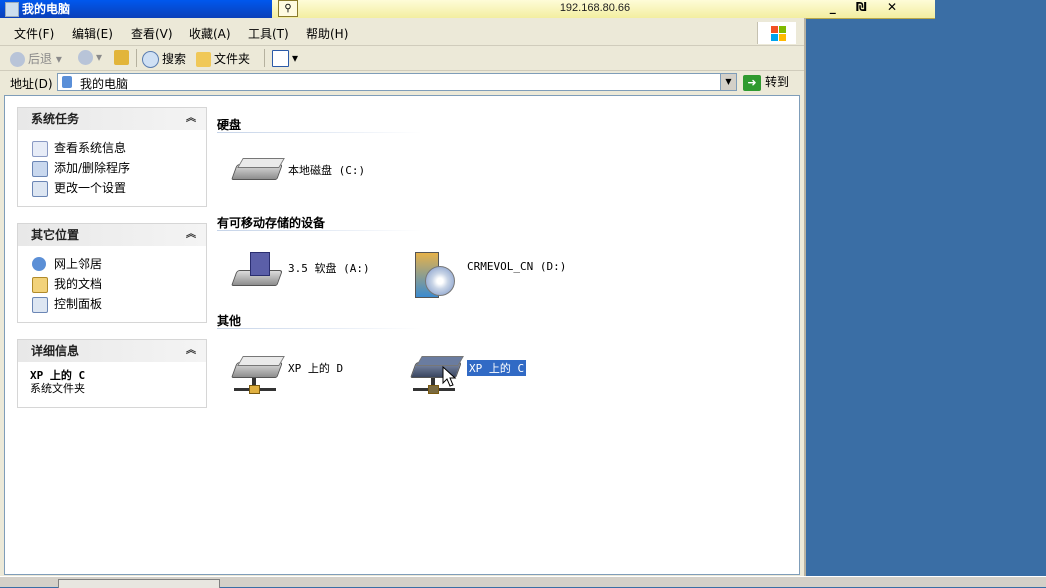 This screenshot has height=588, width=1046. What do you see at coordinates (321, 274) in the screenshot?
I see `drive-floppy-a: 3.5 软盘 (A:)` at bounding box center [321, 274].